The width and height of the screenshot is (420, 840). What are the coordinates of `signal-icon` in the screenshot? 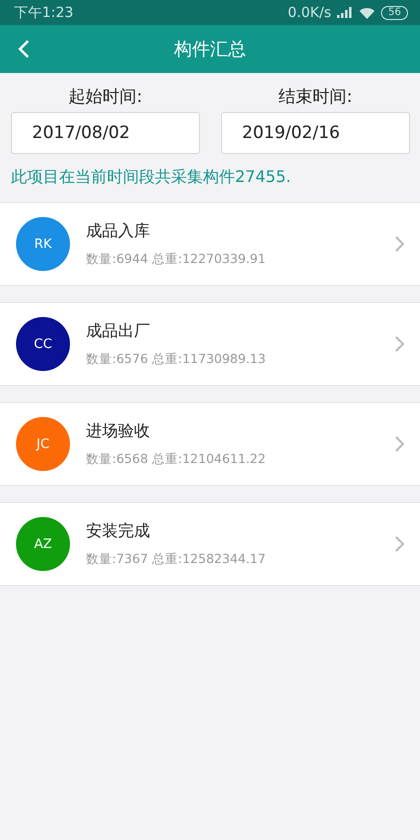 It's located at (345, 12).